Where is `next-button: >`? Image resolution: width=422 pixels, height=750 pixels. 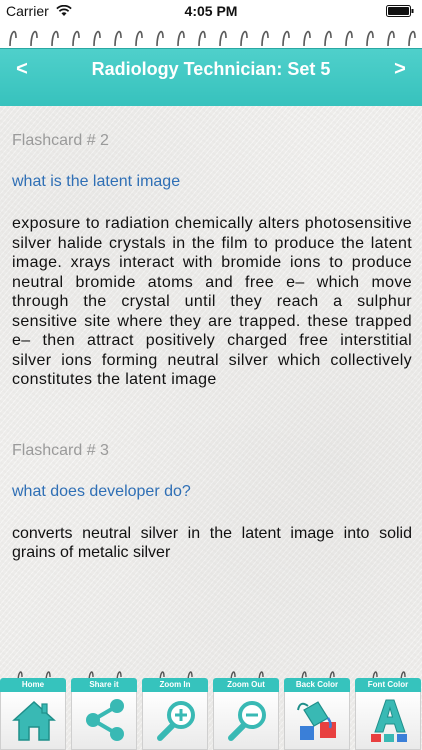
next-button: > is located at coordinates (400, 69).